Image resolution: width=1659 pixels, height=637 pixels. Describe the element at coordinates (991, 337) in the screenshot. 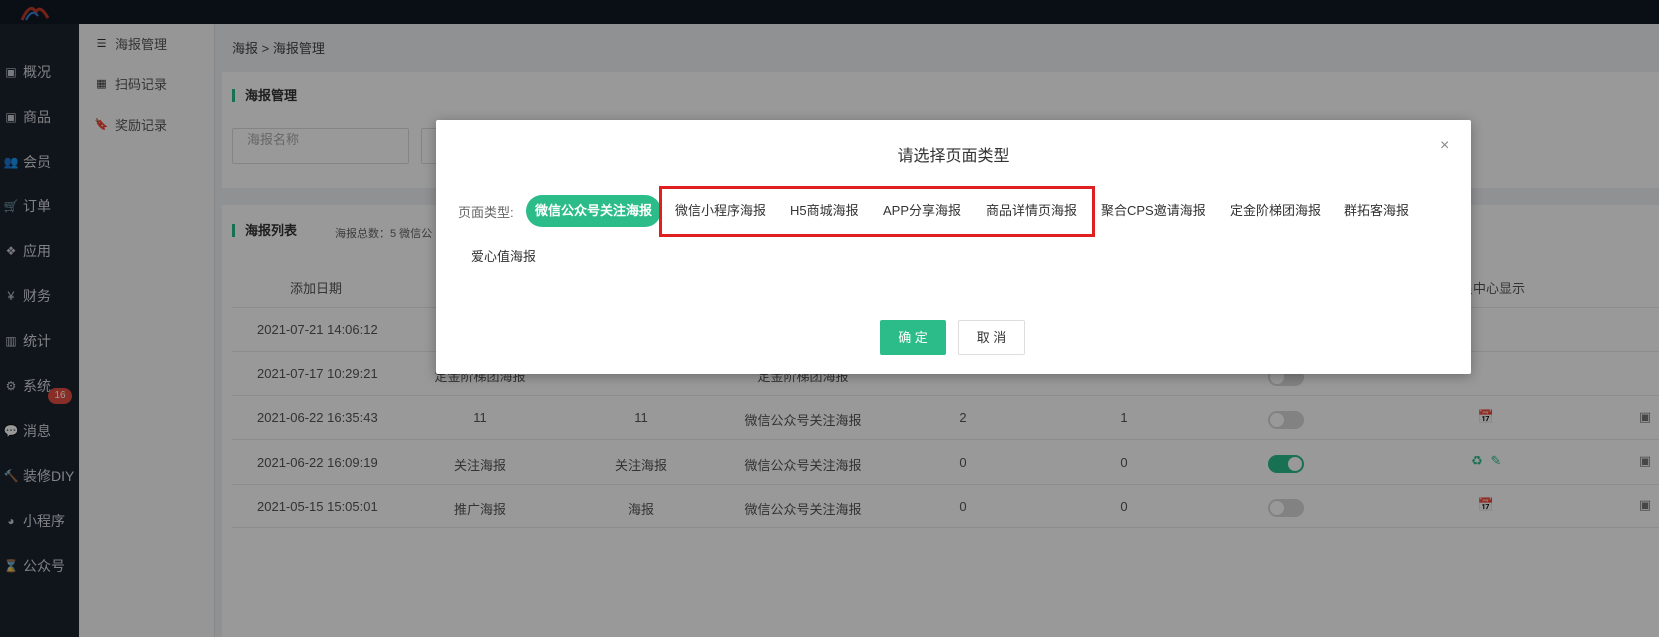

I see `cancel-button: 取 消` at that location.